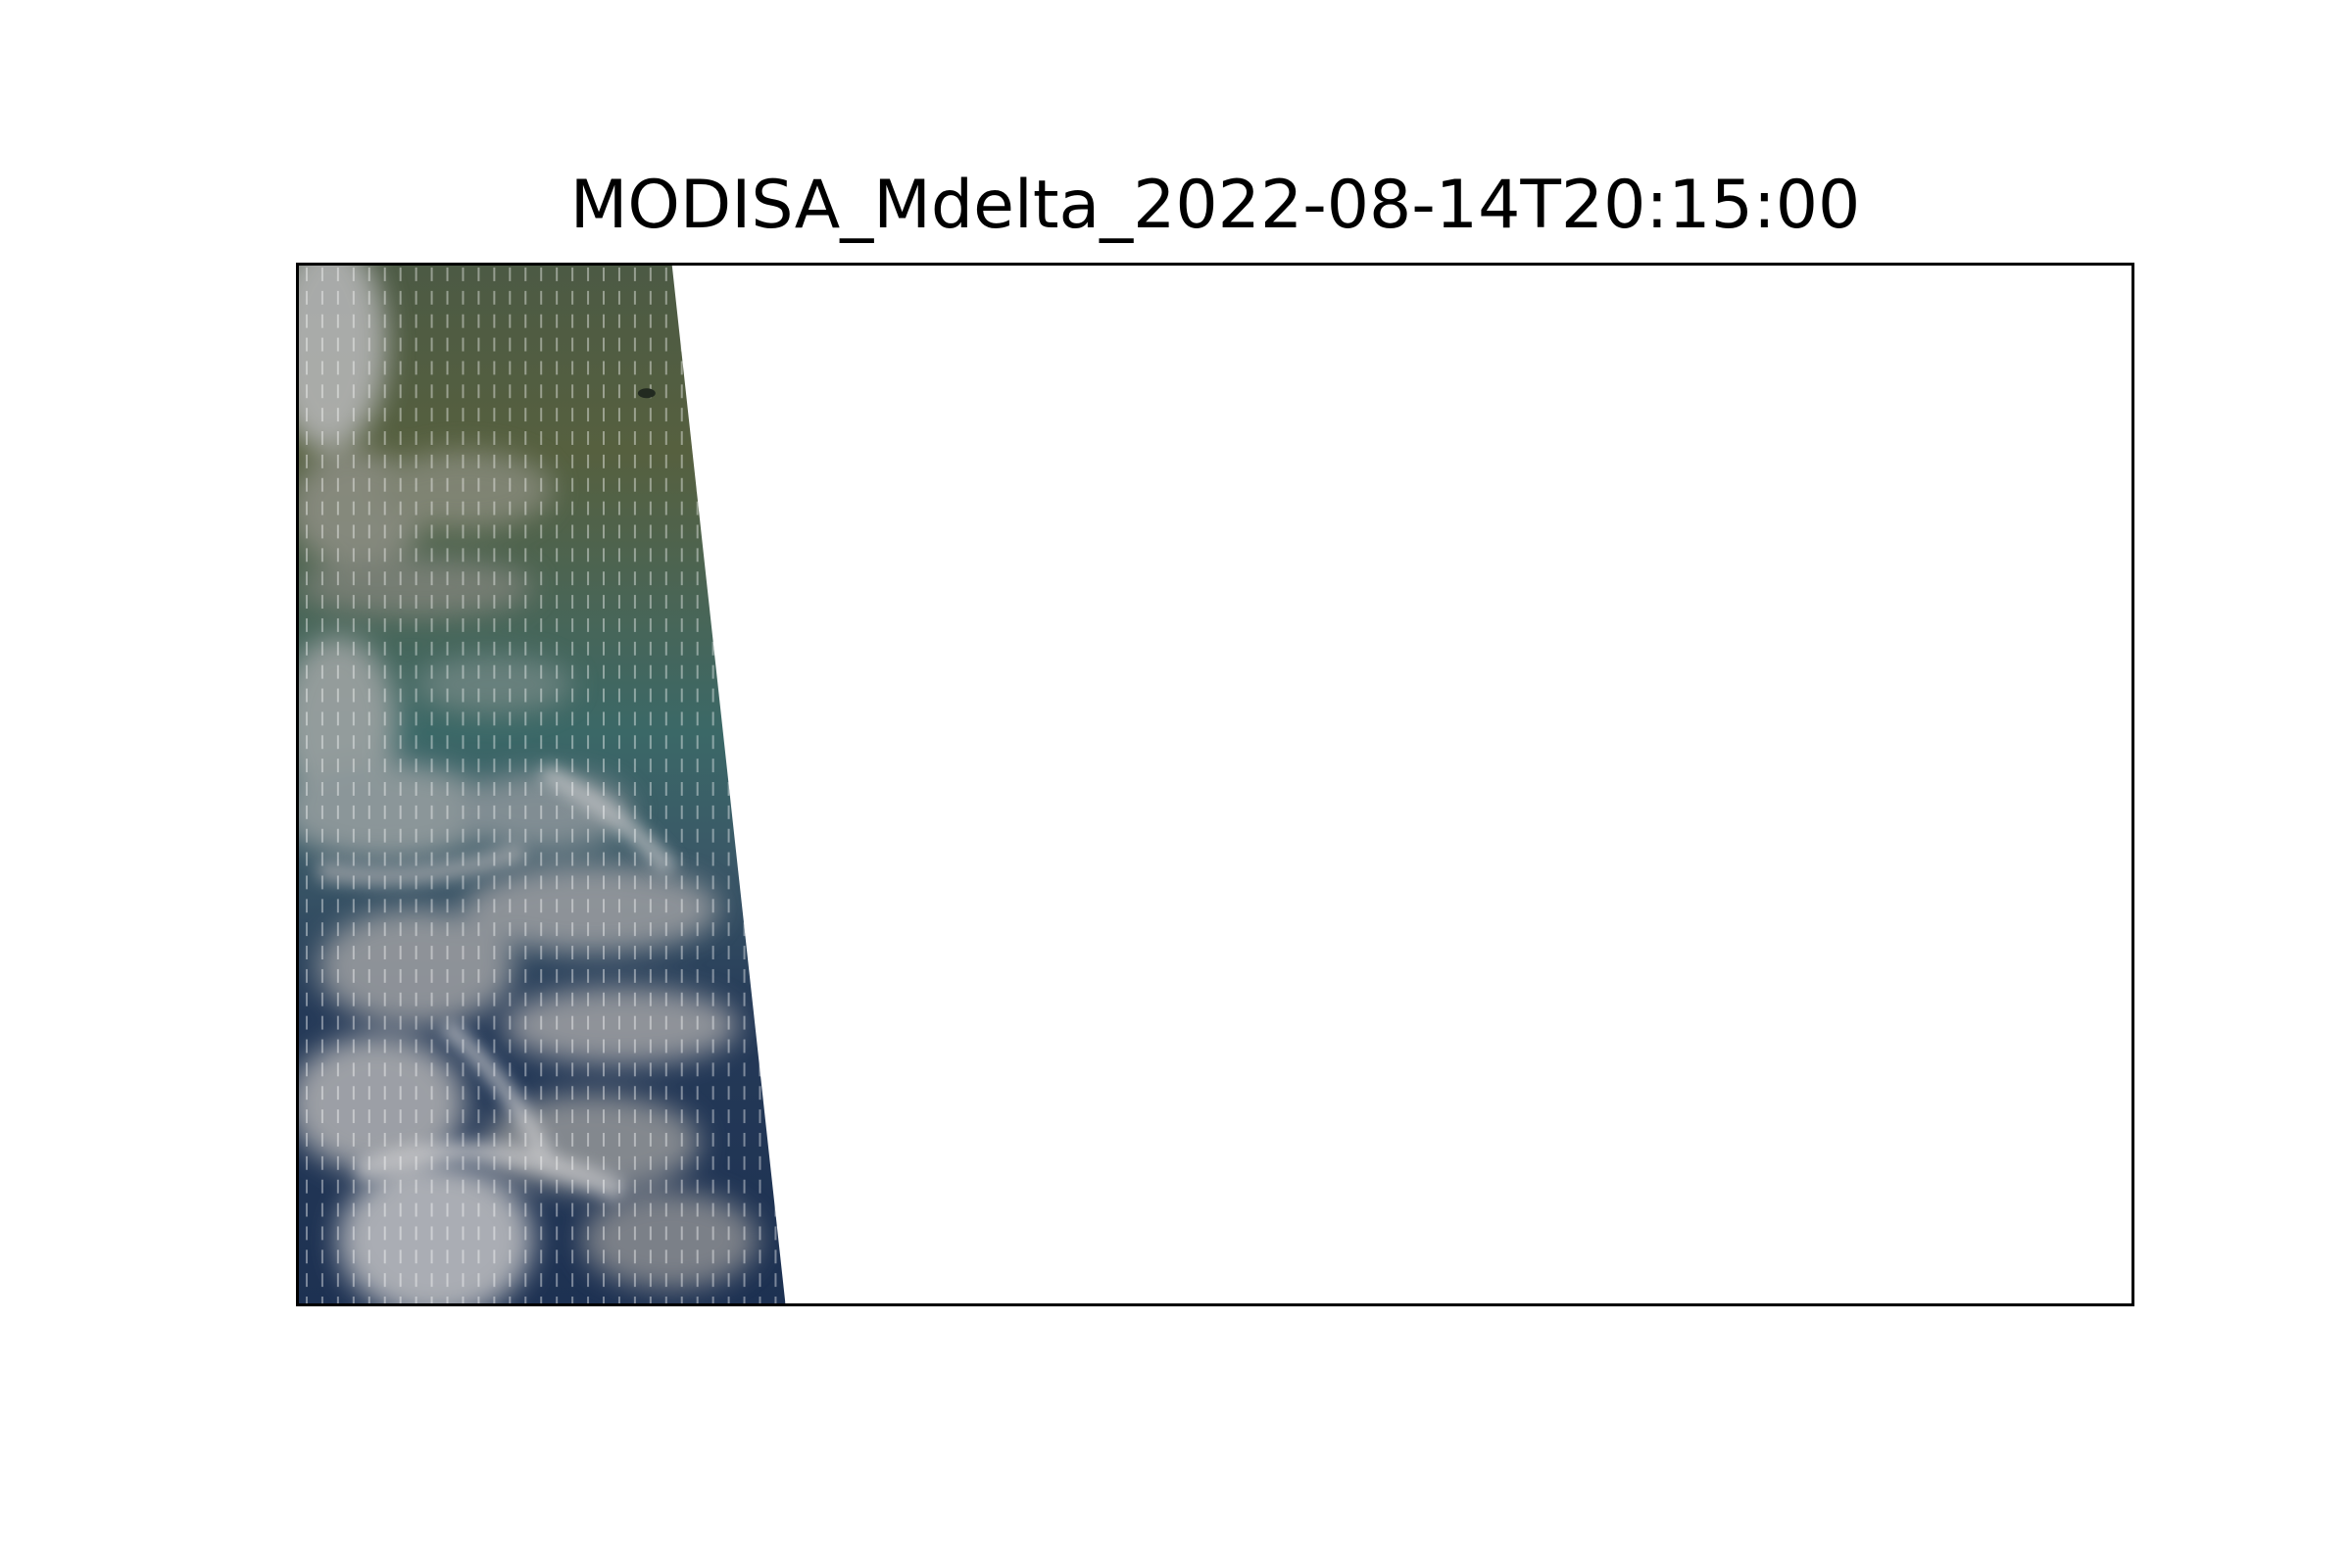  I want to click on satellite-swath-image, so click(542, 784).